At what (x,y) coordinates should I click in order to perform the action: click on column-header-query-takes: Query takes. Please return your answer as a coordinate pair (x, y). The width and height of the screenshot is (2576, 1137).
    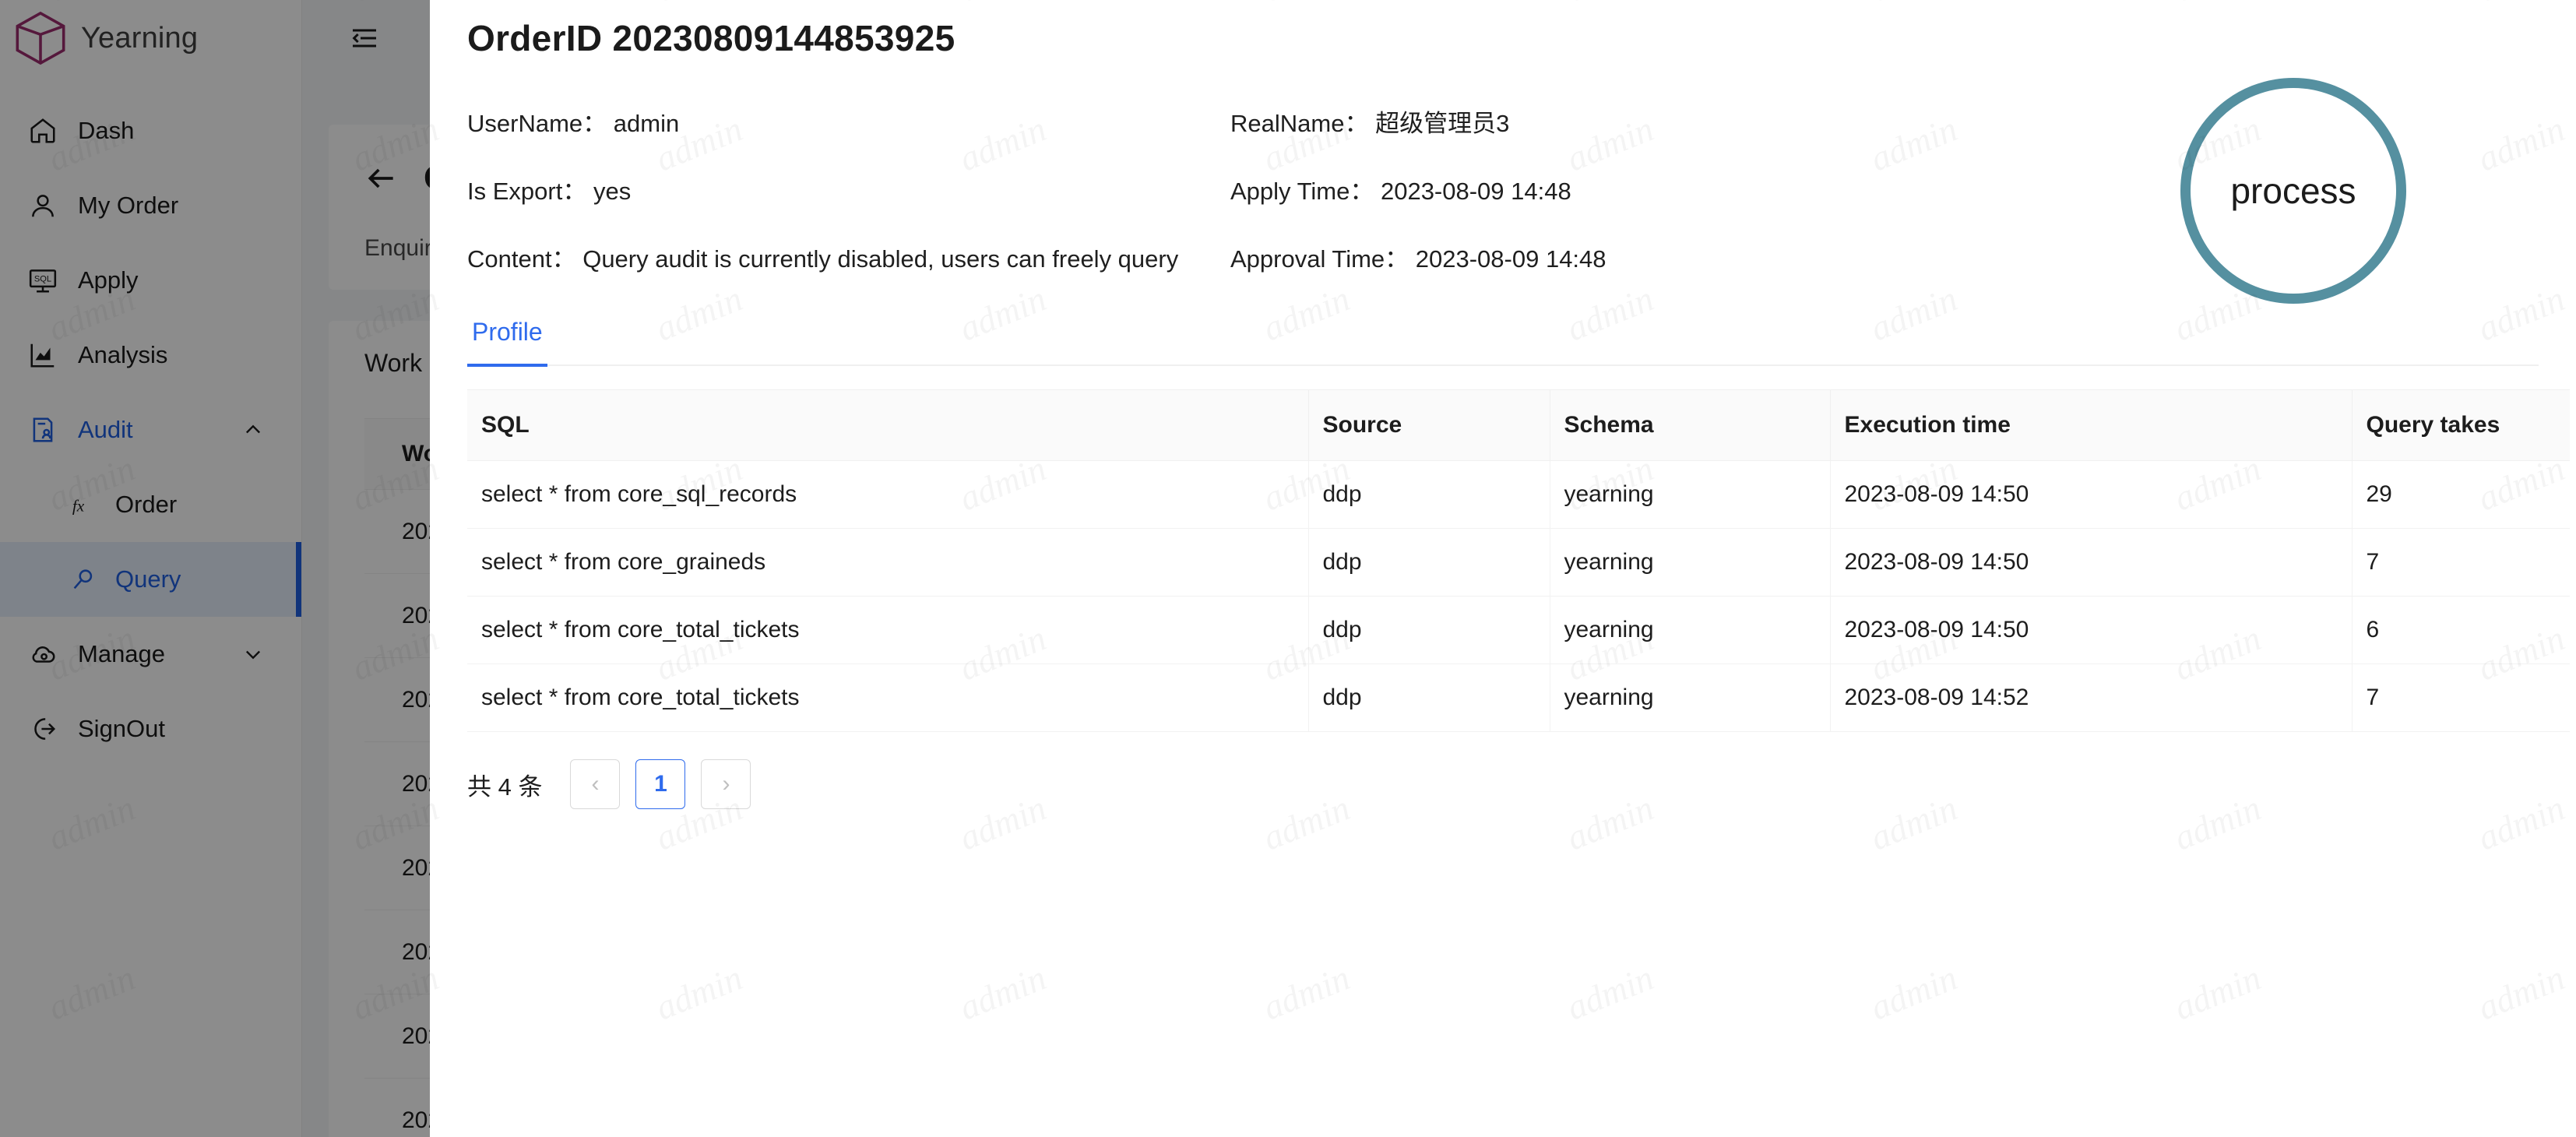
    Looking at the image, I should click on (2461, 425).